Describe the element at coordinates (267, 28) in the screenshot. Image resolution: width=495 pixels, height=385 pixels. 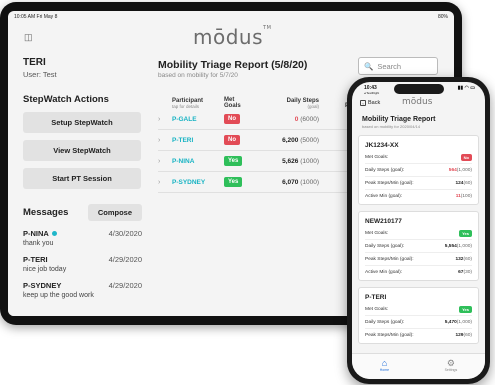
I see `logo-tm: TM` at that location.